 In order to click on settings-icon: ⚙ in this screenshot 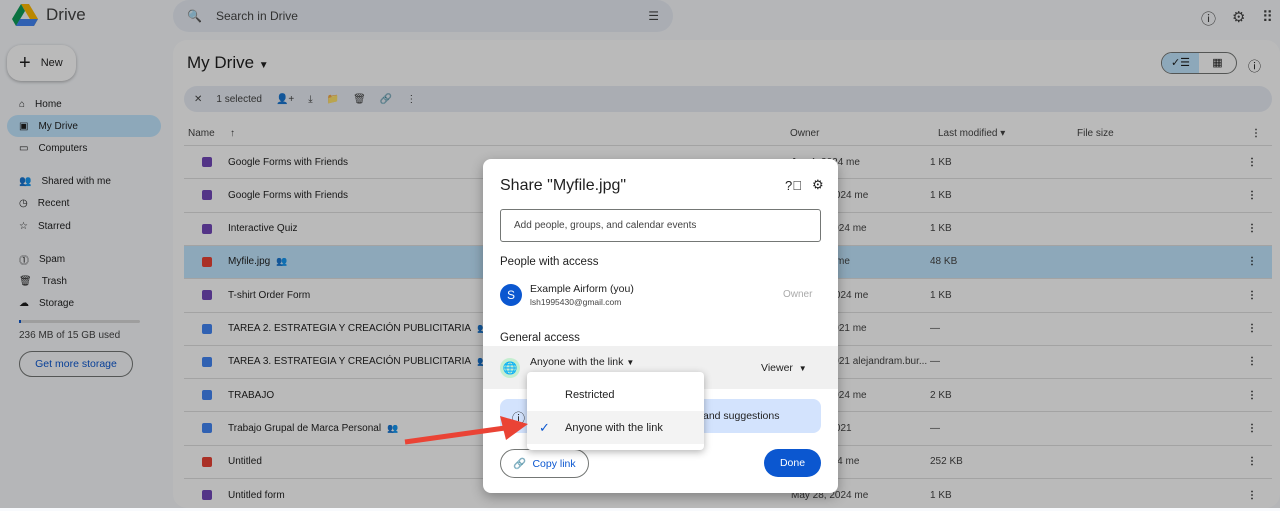, I will do `click(818, 185)`.